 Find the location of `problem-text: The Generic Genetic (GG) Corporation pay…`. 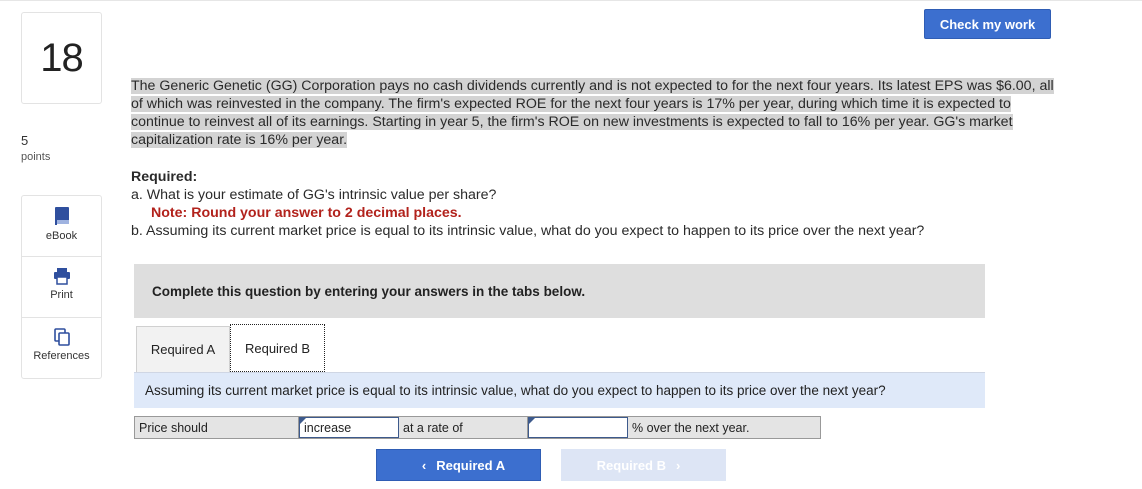

problem-text: The Generic Genetic (GG) Corporation pay… is located at coordinates (594, 113).